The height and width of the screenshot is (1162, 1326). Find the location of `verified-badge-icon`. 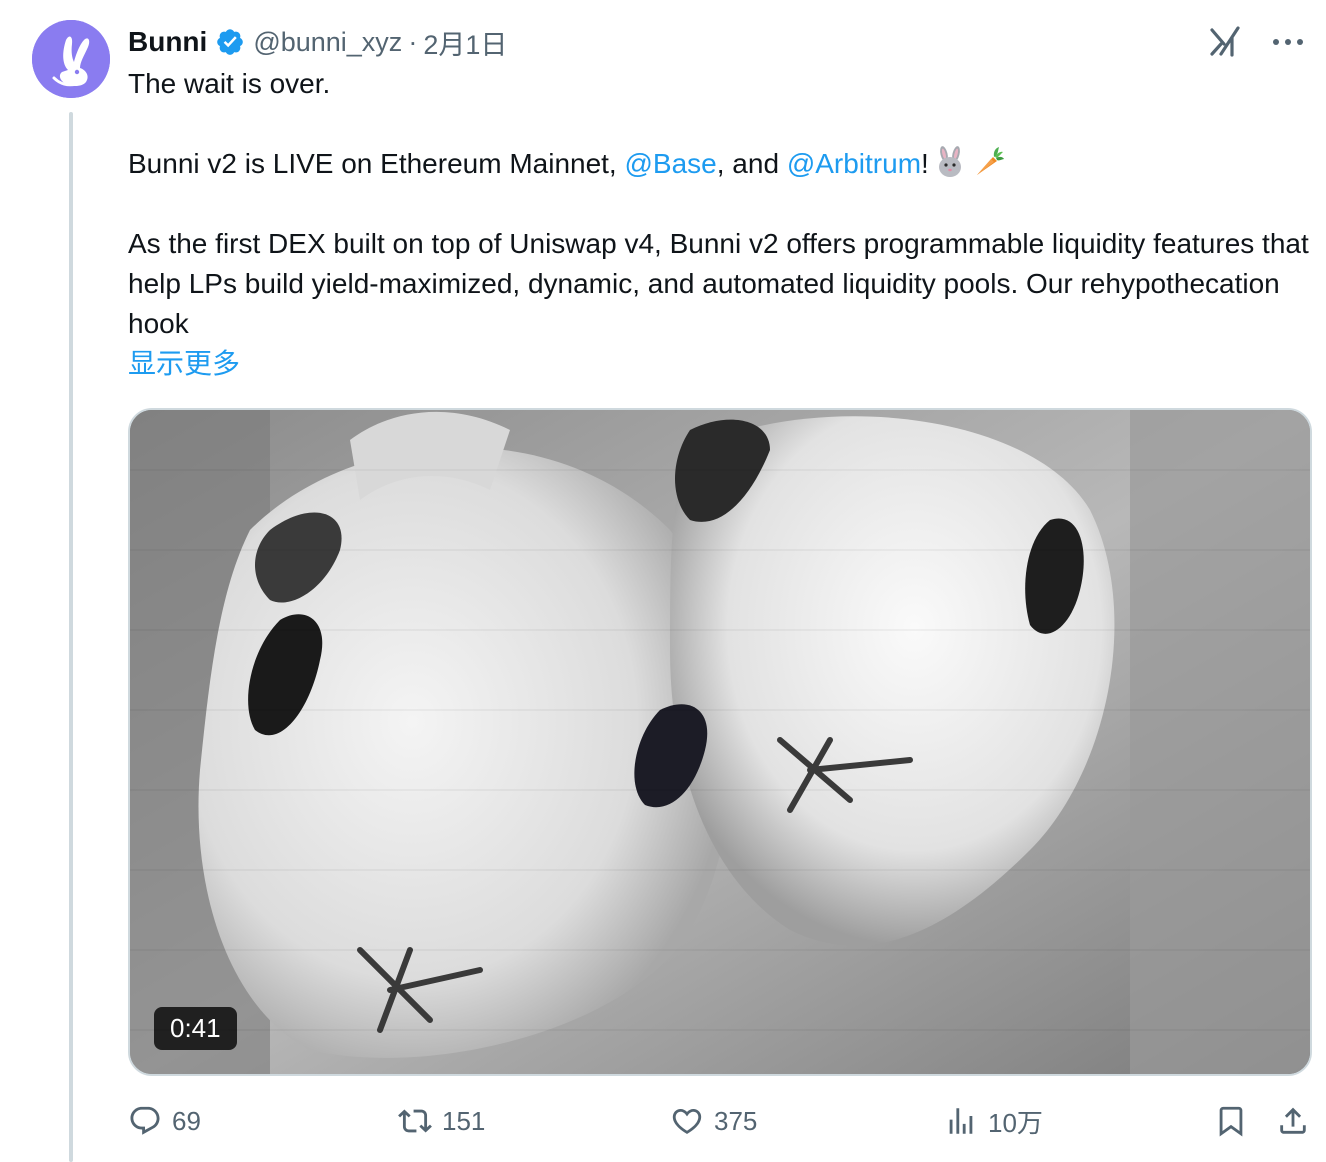

verified-badge-icon is located at coordinates (230, 42).